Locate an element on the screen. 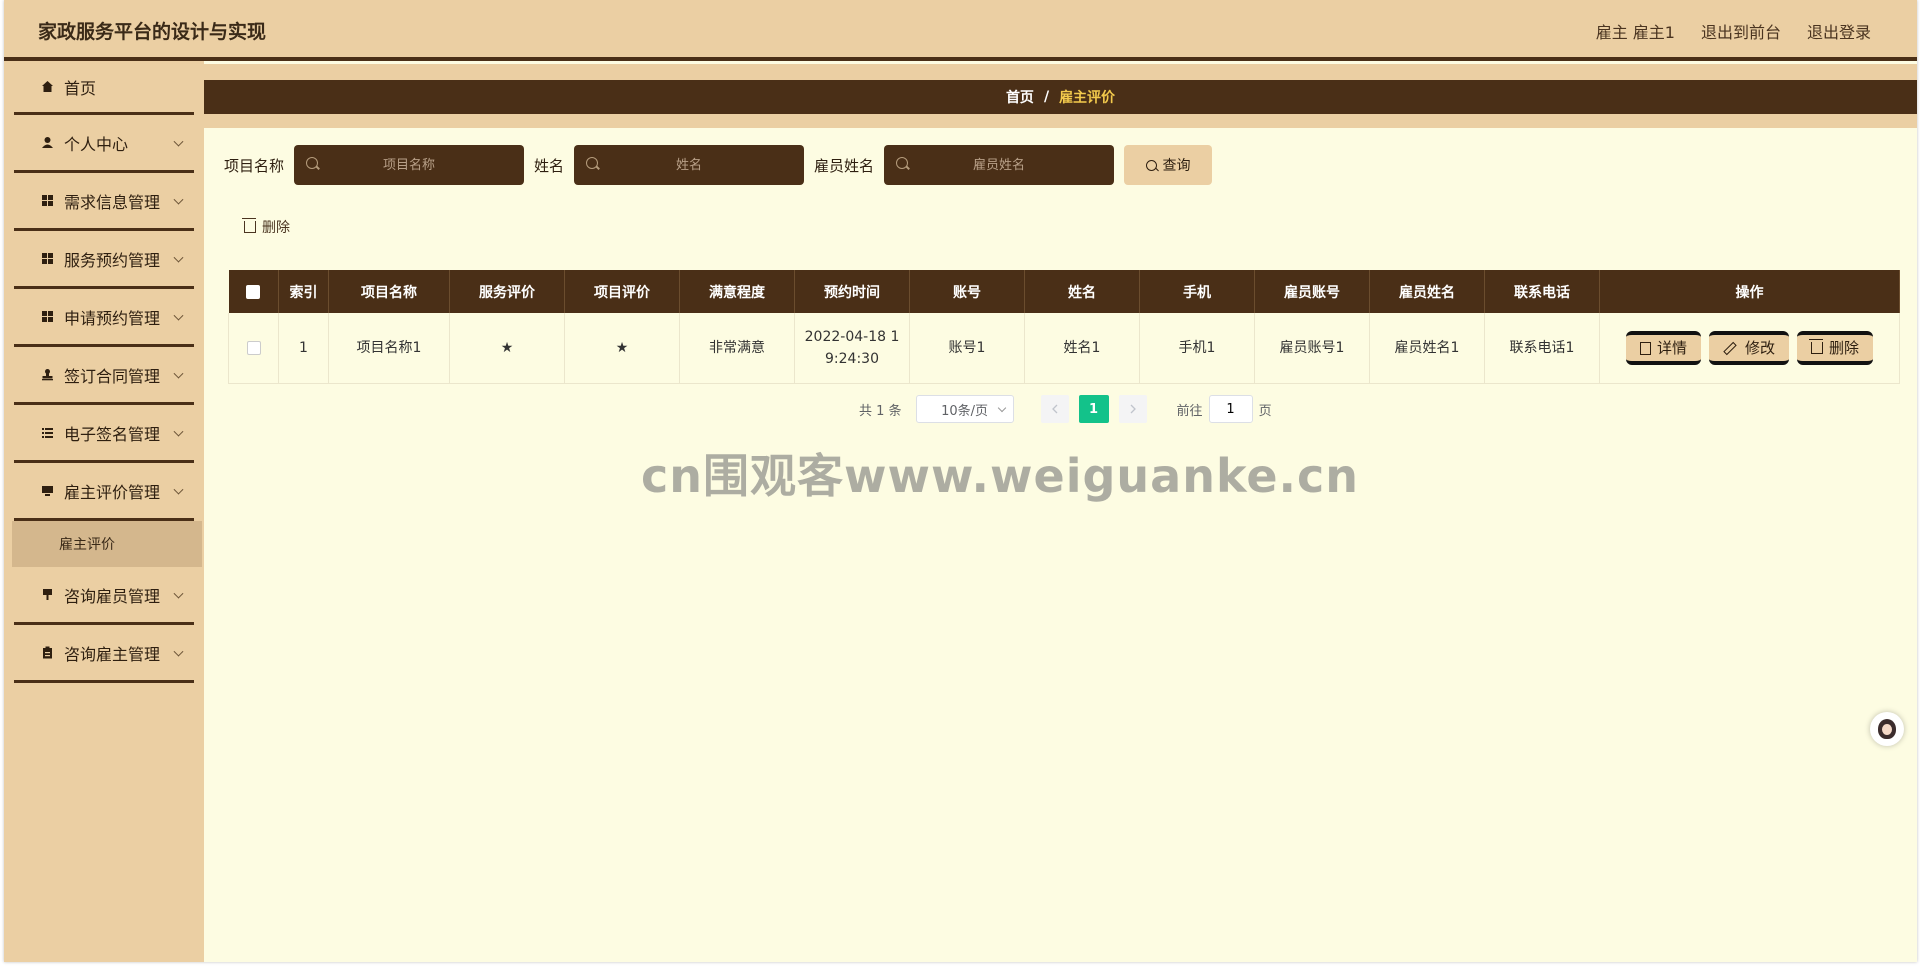 Image resolution: width=1920 pixels, height=966 pixels. row-actions: 详情 修改 删除 is located at coordinates (1749, 348).